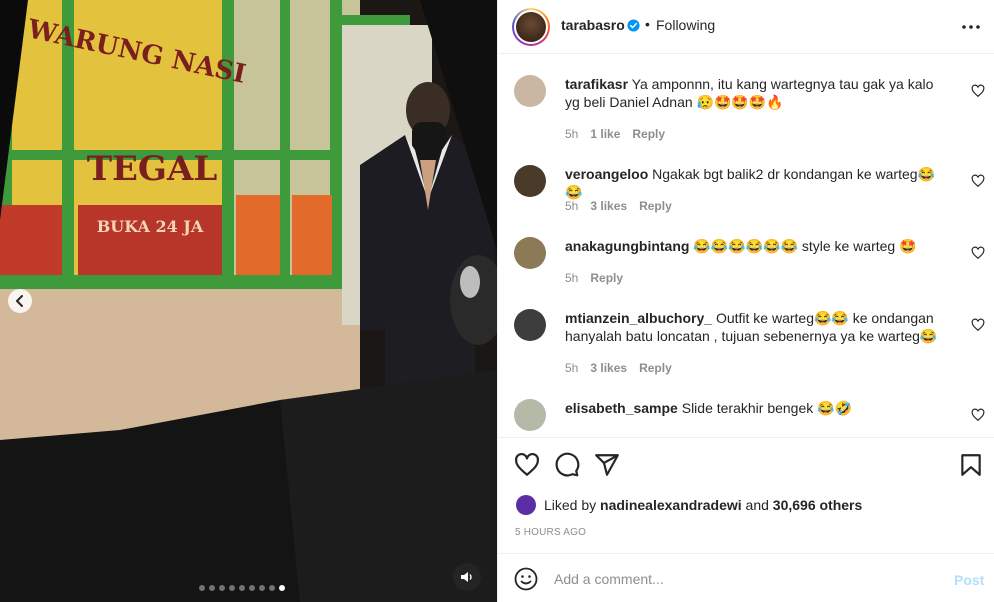 Image resolution: width=994 pixels, height=602 pixels. Describe the element at coordinates (746, 27) in the screenshot. I see `post-header: tarabasro • Following` at that location.